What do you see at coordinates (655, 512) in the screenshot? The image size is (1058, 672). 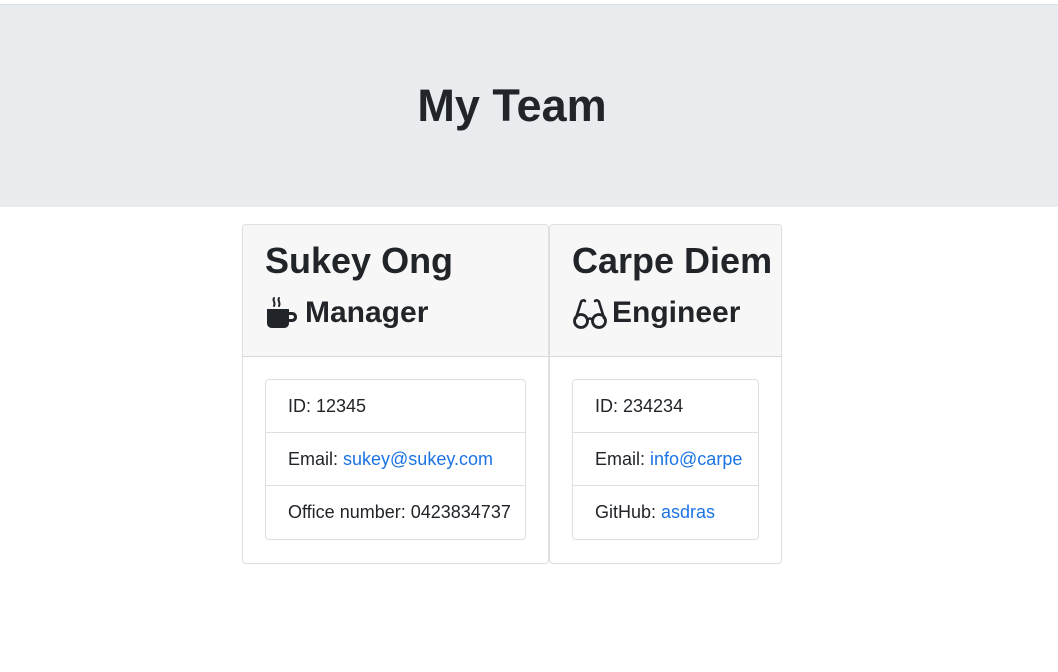 I see `list-item-github: GitHub: asdras` at bounding box center [655, 512].